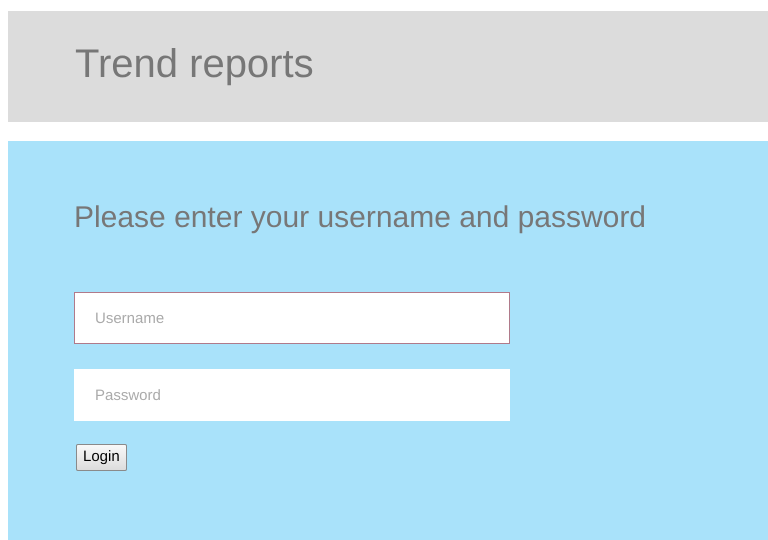 The image size is (768, 540). Describe the element at coordinates (360, 218) in the screenshot. I see `login-heading: Please enter your username and password` at that location.